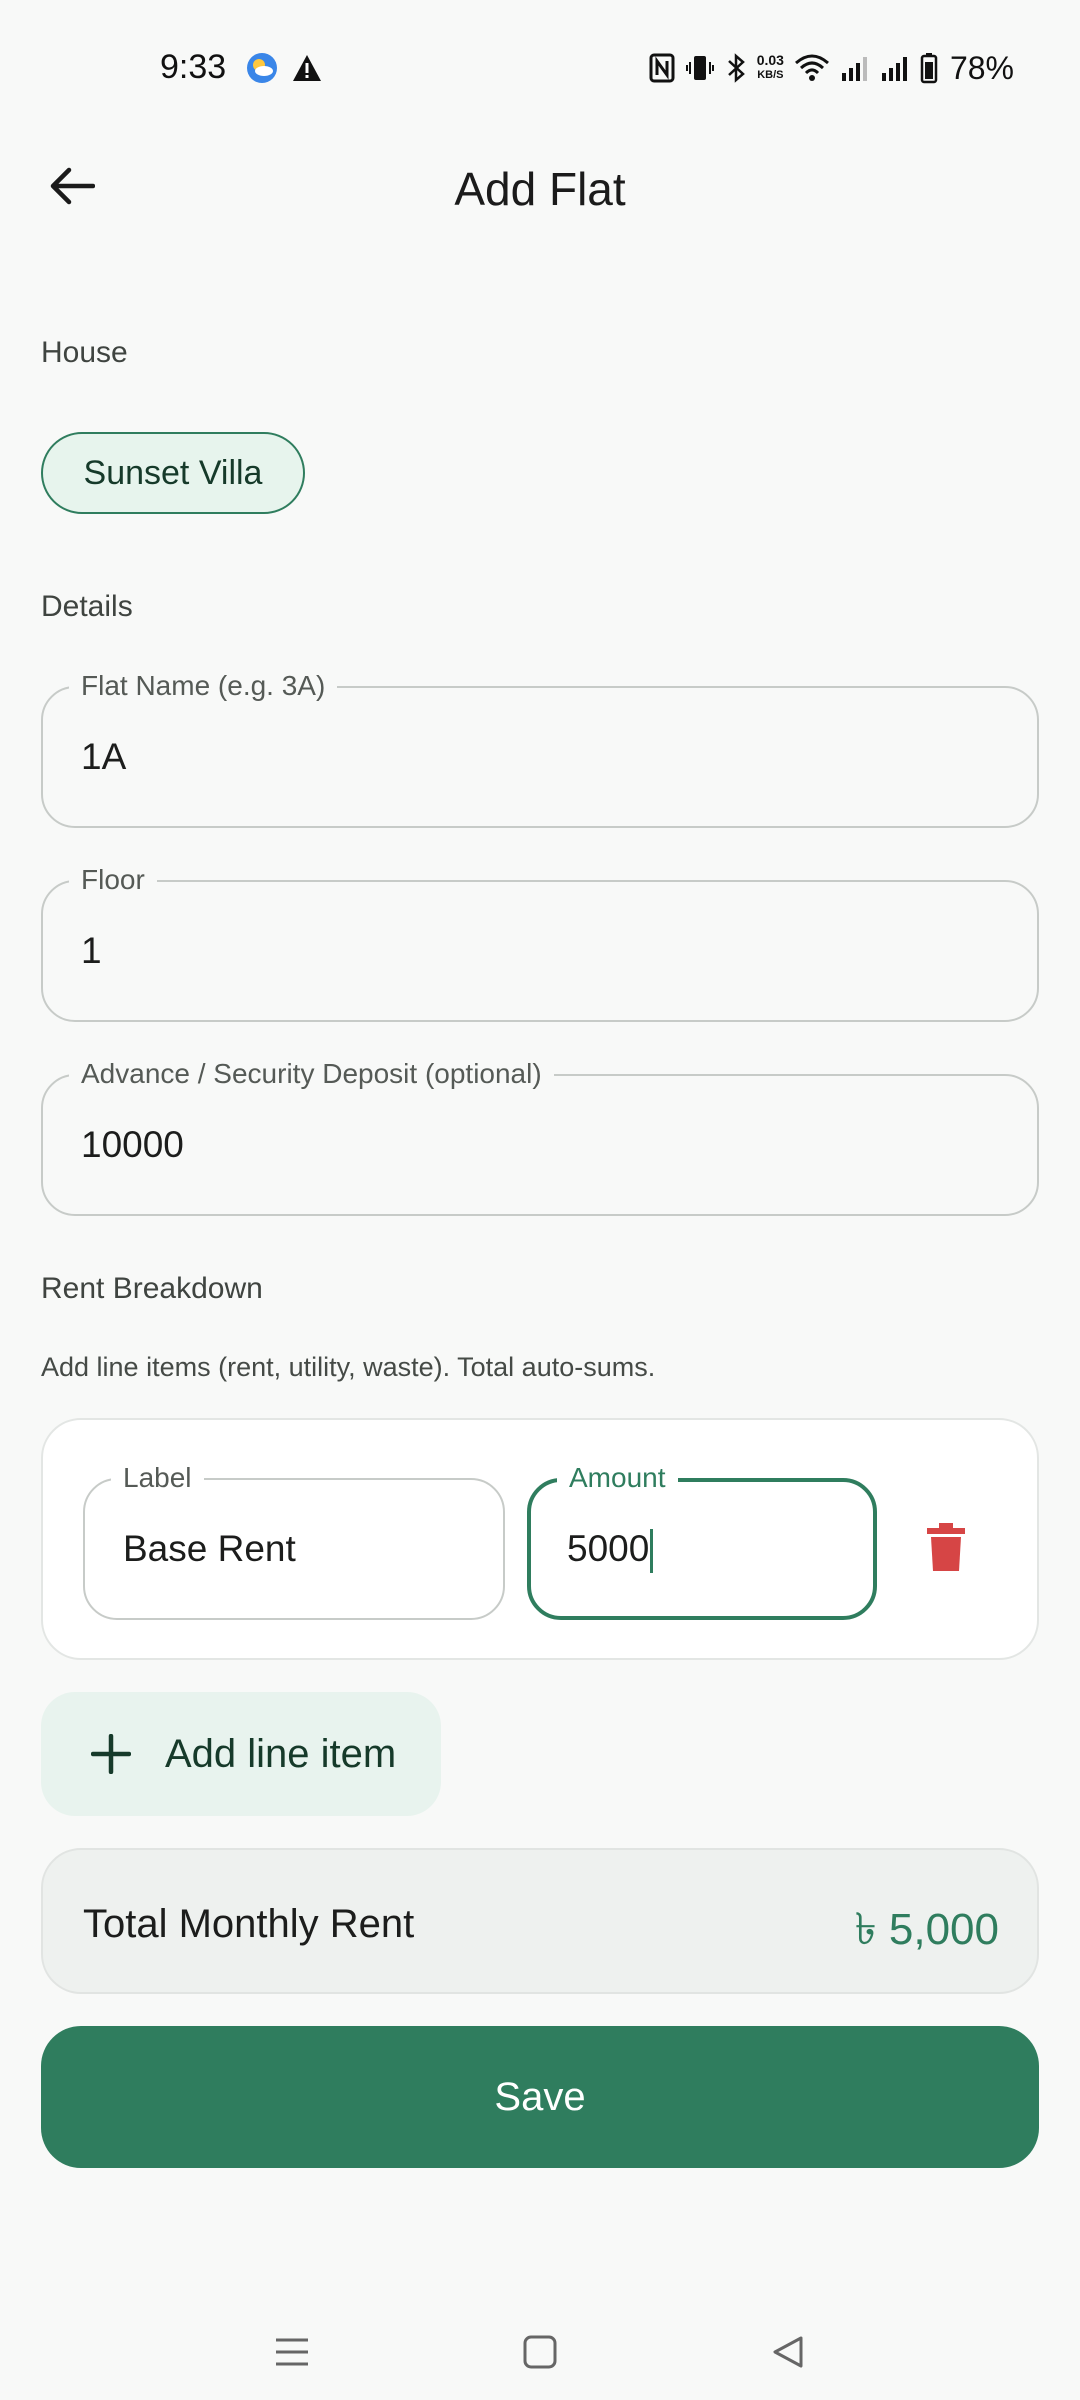 Image resolution: width=1080 pixels, height=2400 pixels. Describe the element at coordinates (152, 1288) in the screenshot. I see `rent-breakdown-label: Rent Breakdown` at that location.